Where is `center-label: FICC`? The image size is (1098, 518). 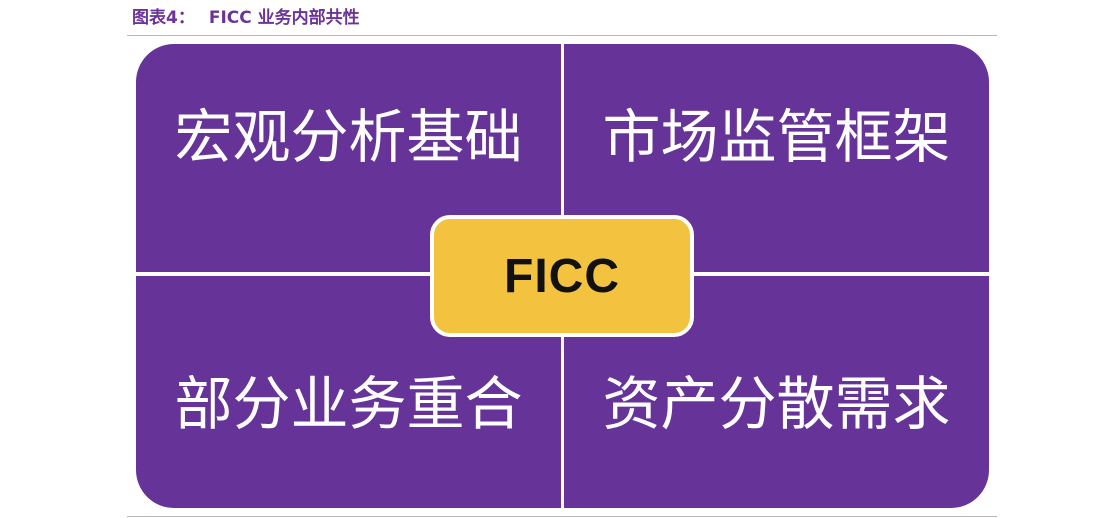 center-label: FICC is located at coordinates (562, 276).